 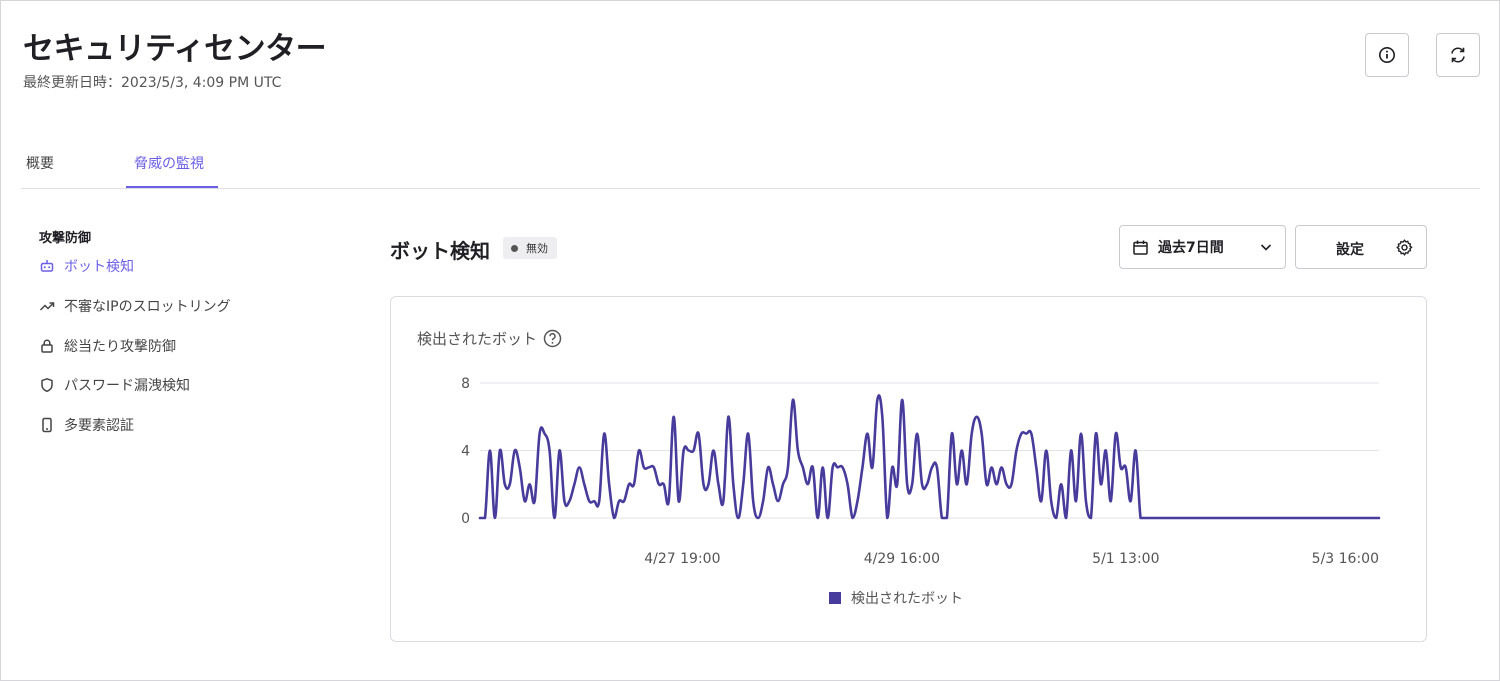 I want to click on date-range-label: 過去7日間, so click(x=1191, y=248).